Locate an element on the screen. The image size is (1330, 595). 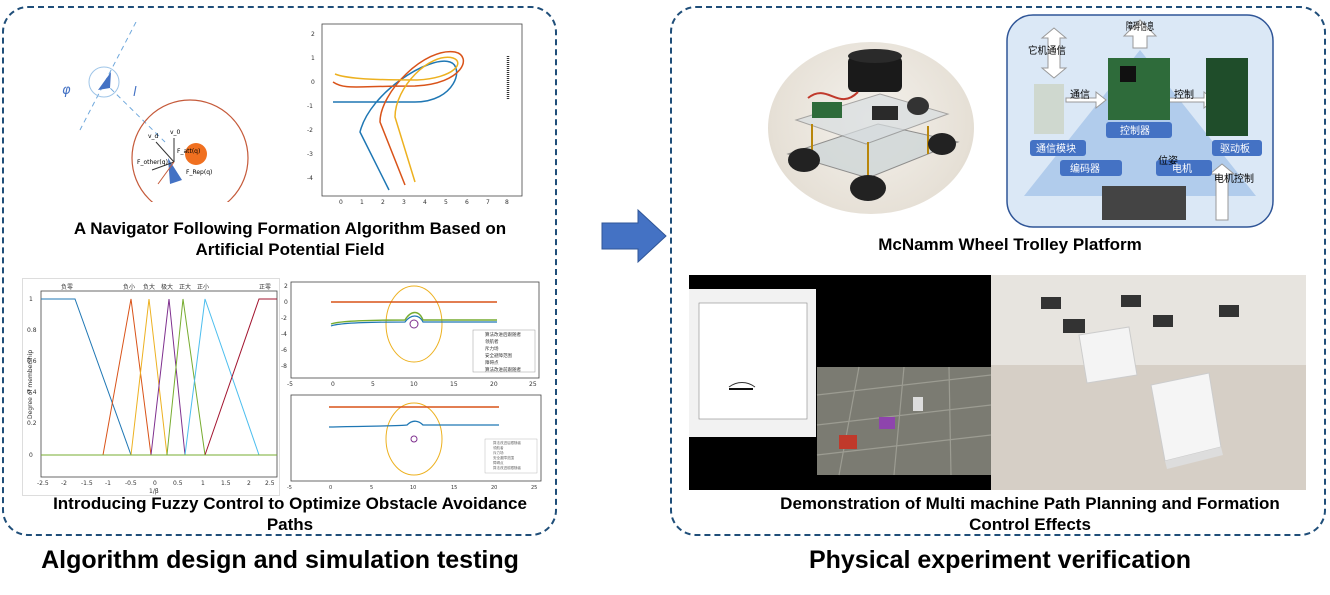
mf-label: 正零 is located at coordinates (265, 287).